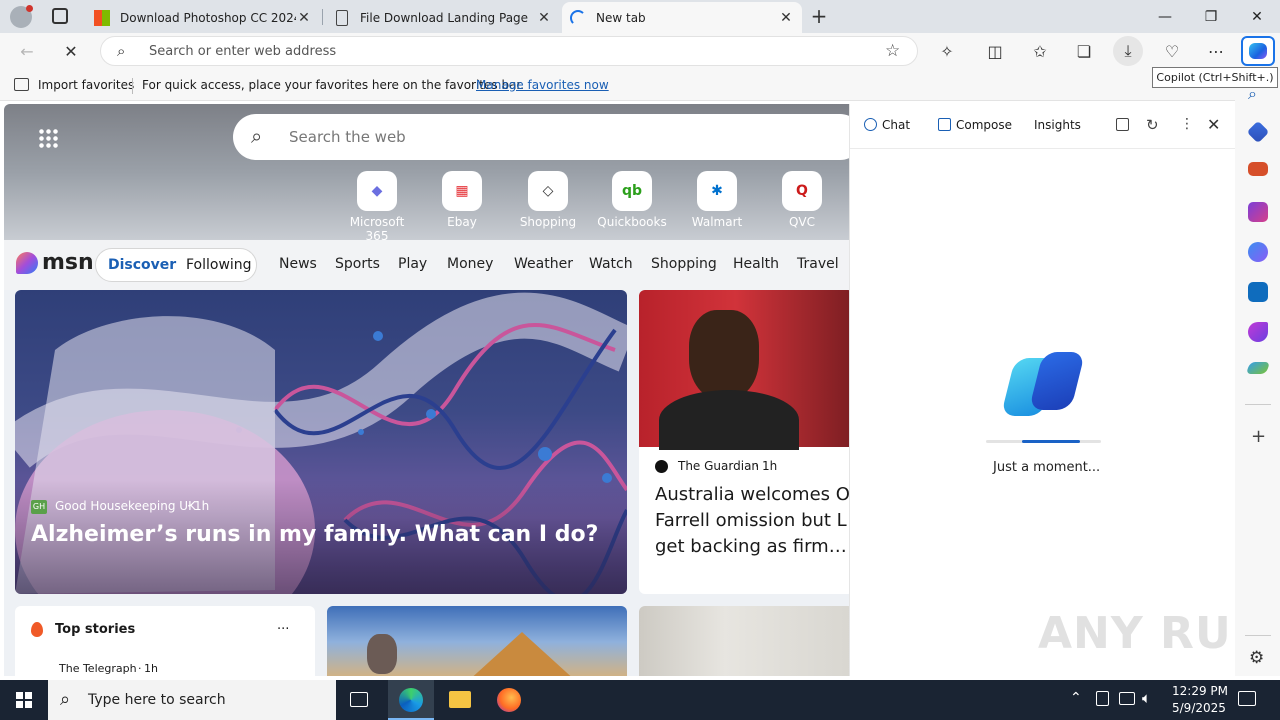 This screenshot has height=720, width=1280. Describe the element at coordinates (818, 264) in the screenshot. I see `nav-item-travel: Travel` at that location.